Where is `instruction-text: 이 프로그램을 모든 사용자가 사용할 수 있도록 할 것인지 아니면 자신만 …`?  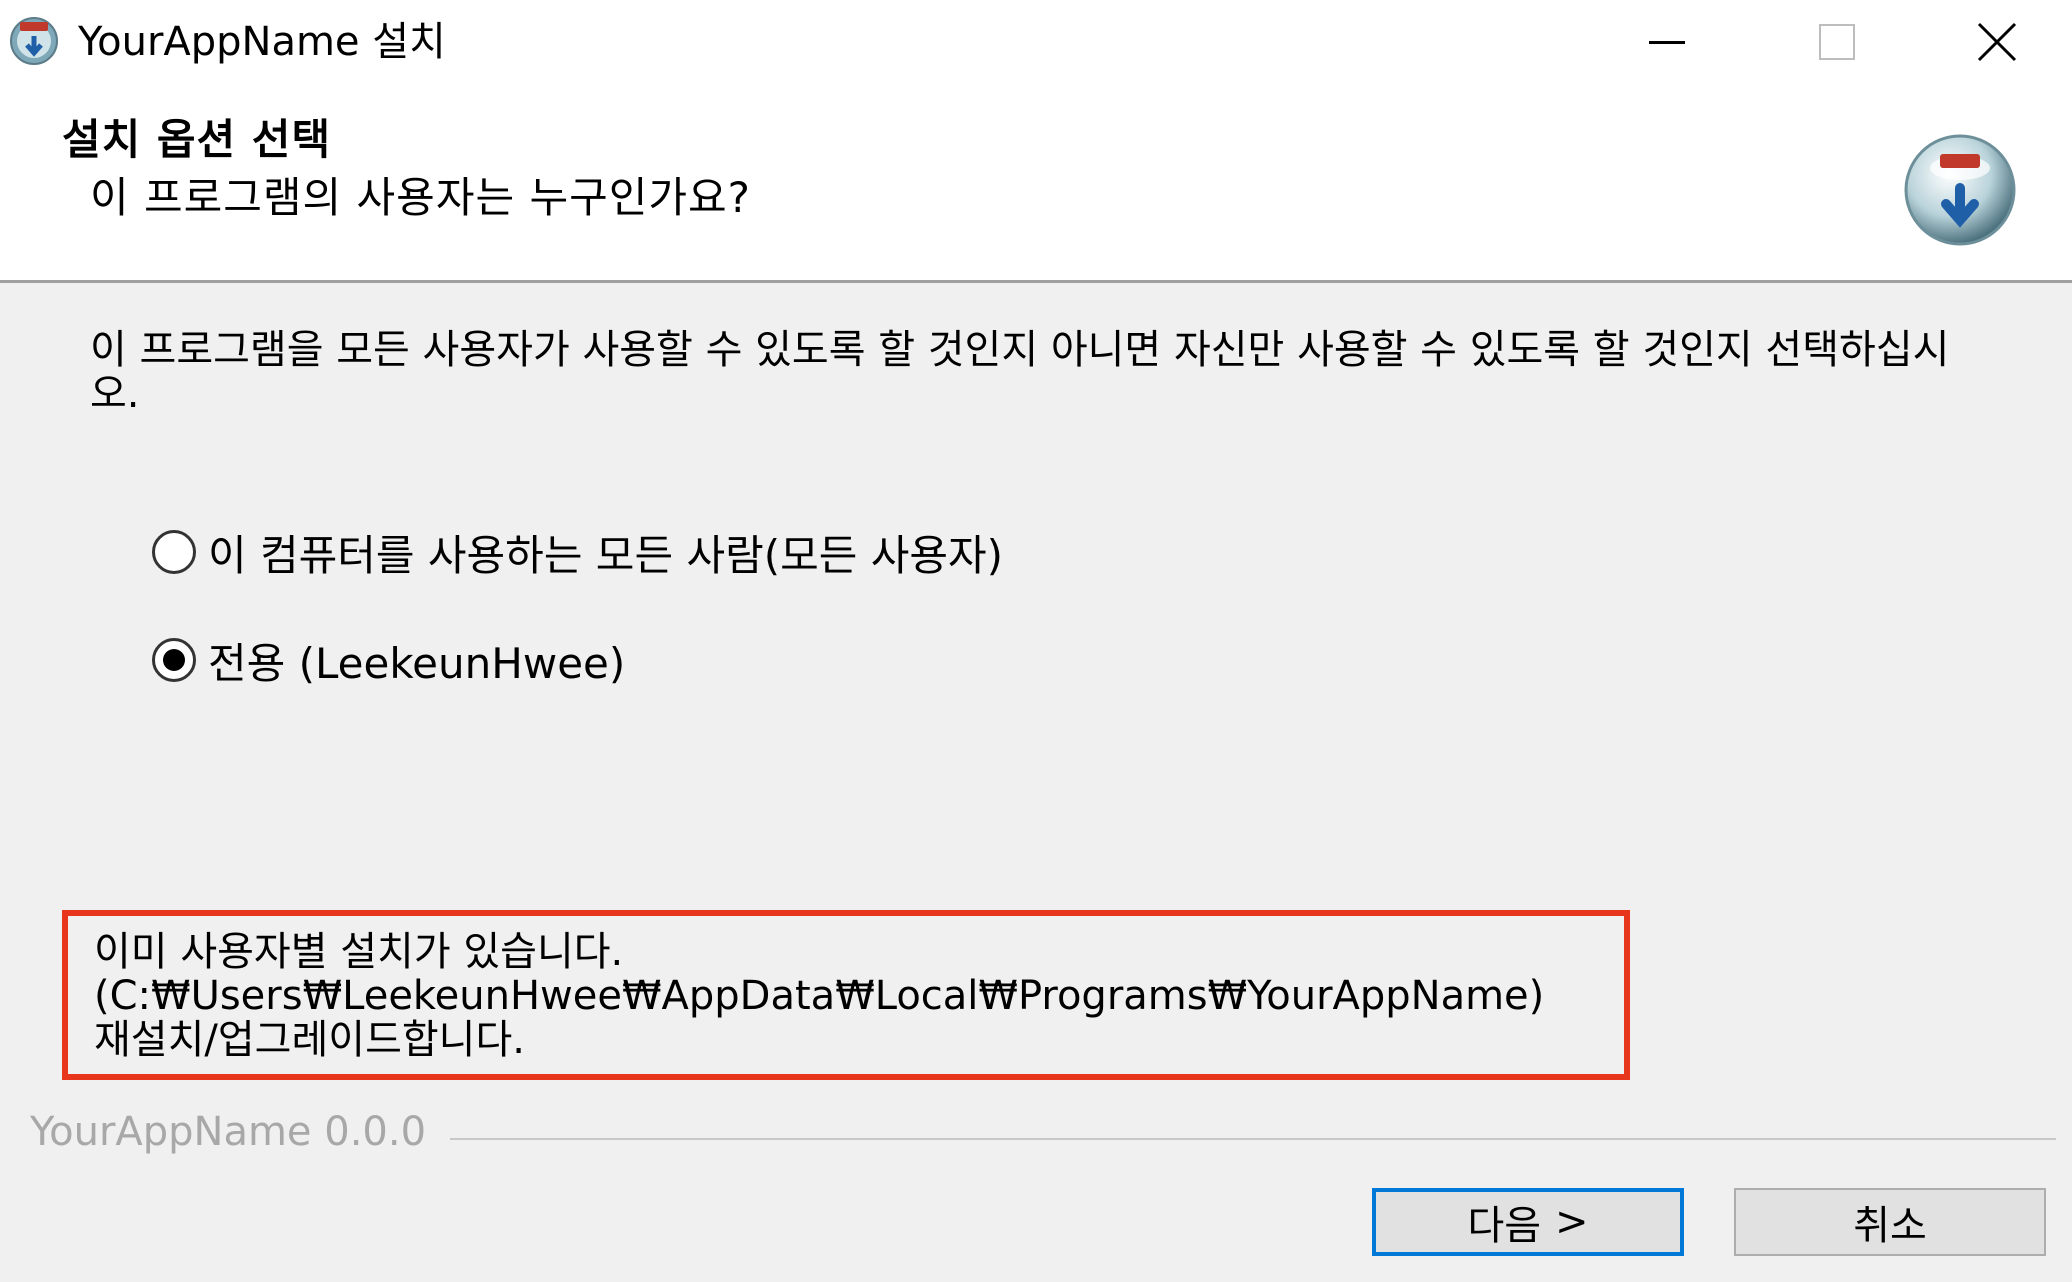
instruction-text: 이 프로그램을 모든 사용자가 사용할 수 있도록 할 것인지 아니면 자신만 … is located at coordinates (1020, 372).